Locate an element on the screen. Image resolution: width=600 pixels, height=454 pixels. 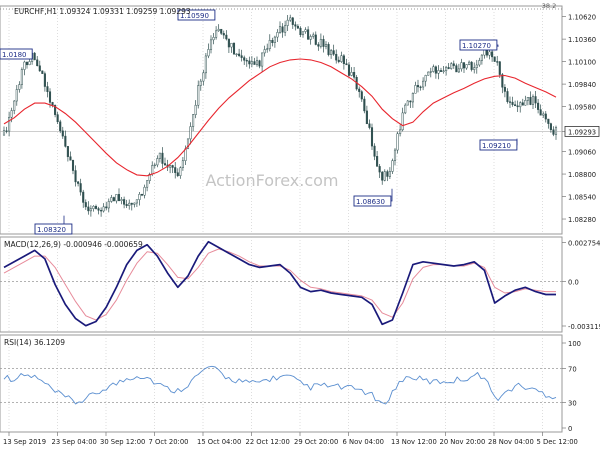
x-tick-label: 22 Oct 12:00 is located at coordinates (268, 442).